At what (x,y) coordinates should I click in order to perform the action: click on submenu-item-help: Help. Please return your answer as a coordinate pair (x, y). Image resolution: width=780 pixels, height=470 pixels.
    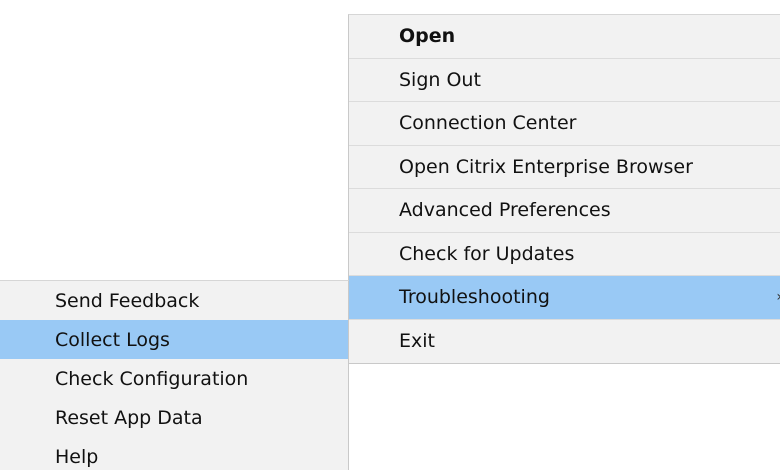
    Looking at the image, I should click on (174, 453).